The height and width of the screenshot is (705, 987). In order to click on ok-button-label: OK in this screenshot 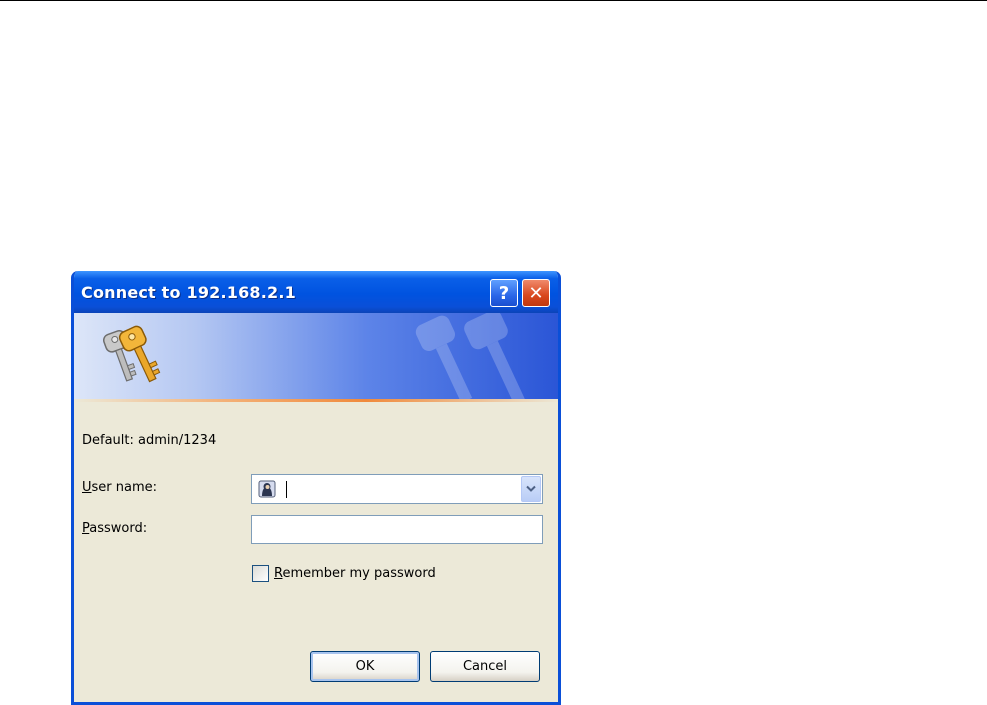, I will do `click(365, 666)`.